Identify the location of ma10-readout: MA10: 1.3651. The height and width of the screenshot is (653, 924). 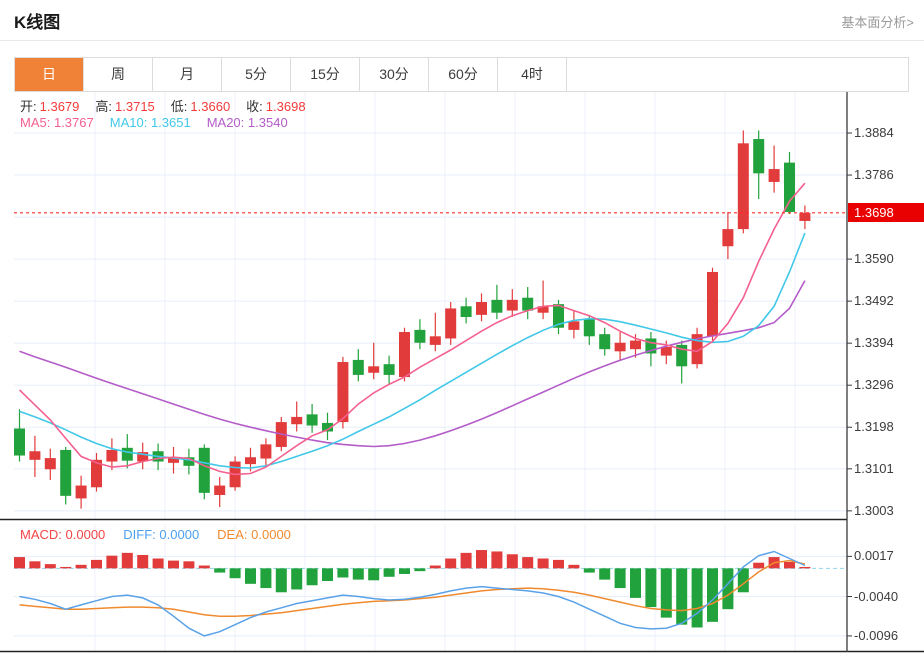
(150, 122).